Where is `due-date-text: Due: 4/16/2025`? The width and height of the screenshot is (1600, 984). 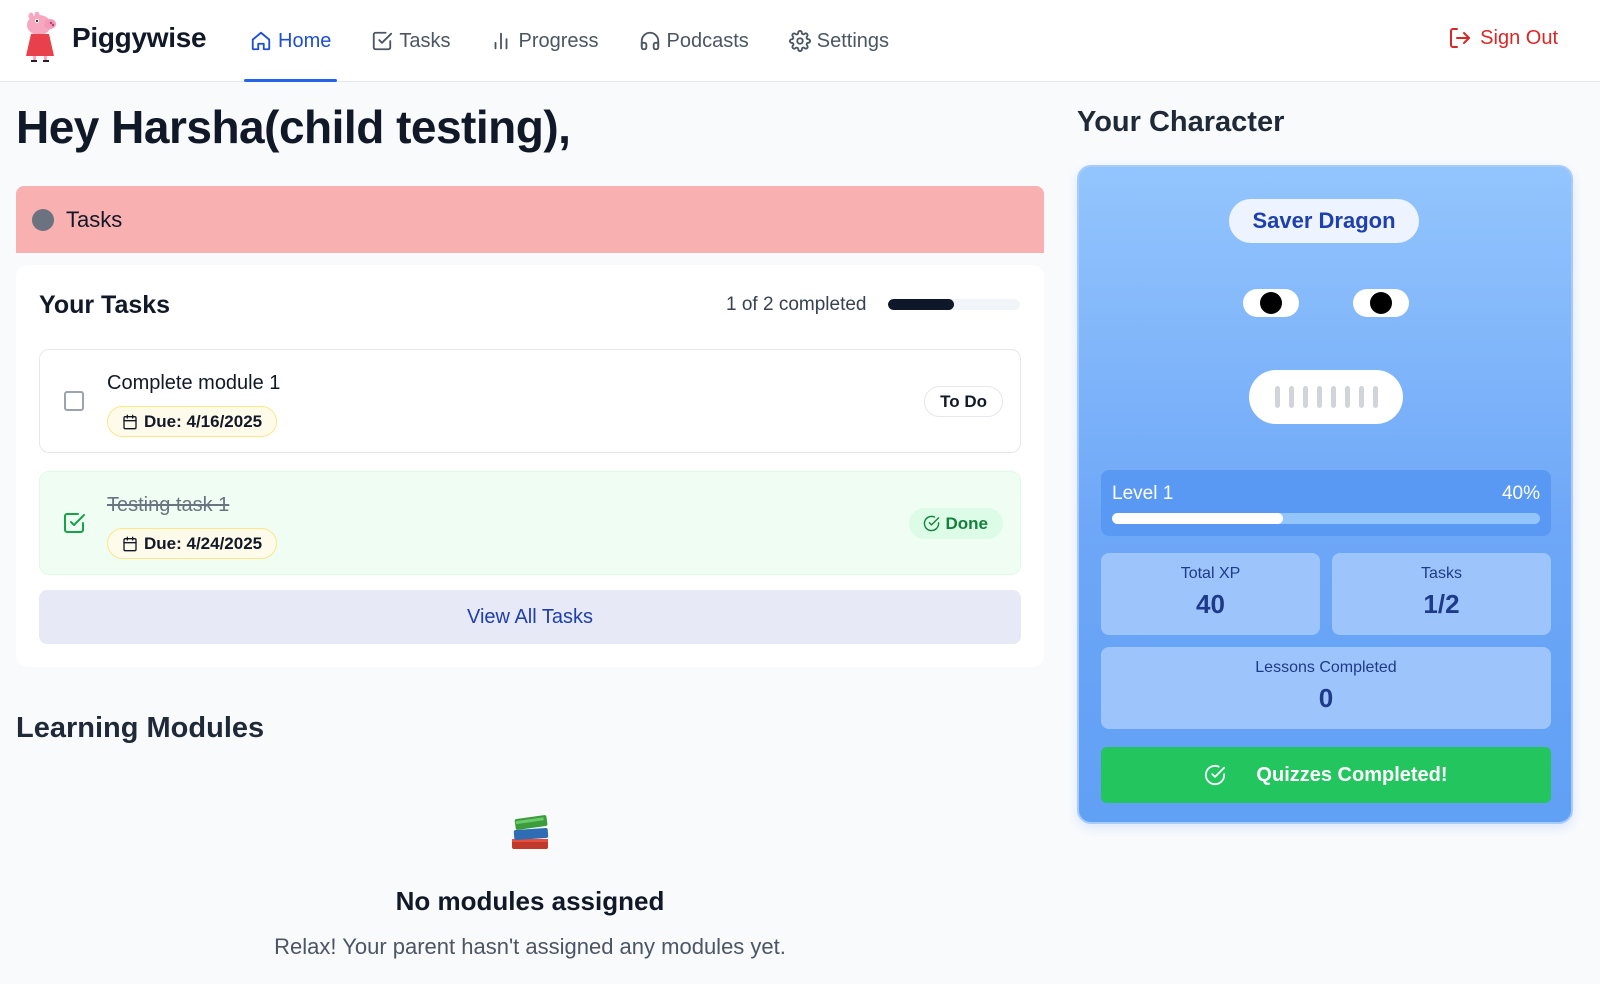
due-date-text: Due: 4/16/2025 is located at coordinates (203, 421).